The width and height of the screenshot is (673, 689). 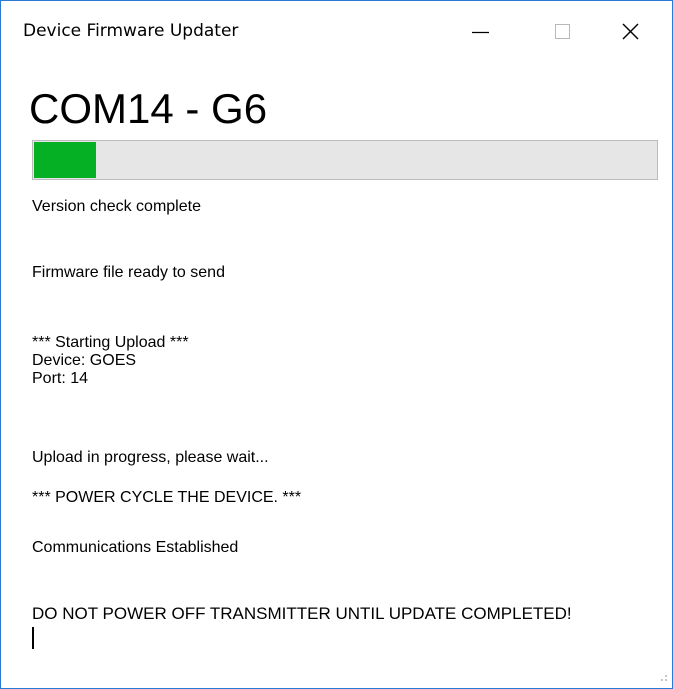 I want to click on log-power-cycle: *** POWER CYCLE THE DEVICE. ***, so click(x=167, y=497).